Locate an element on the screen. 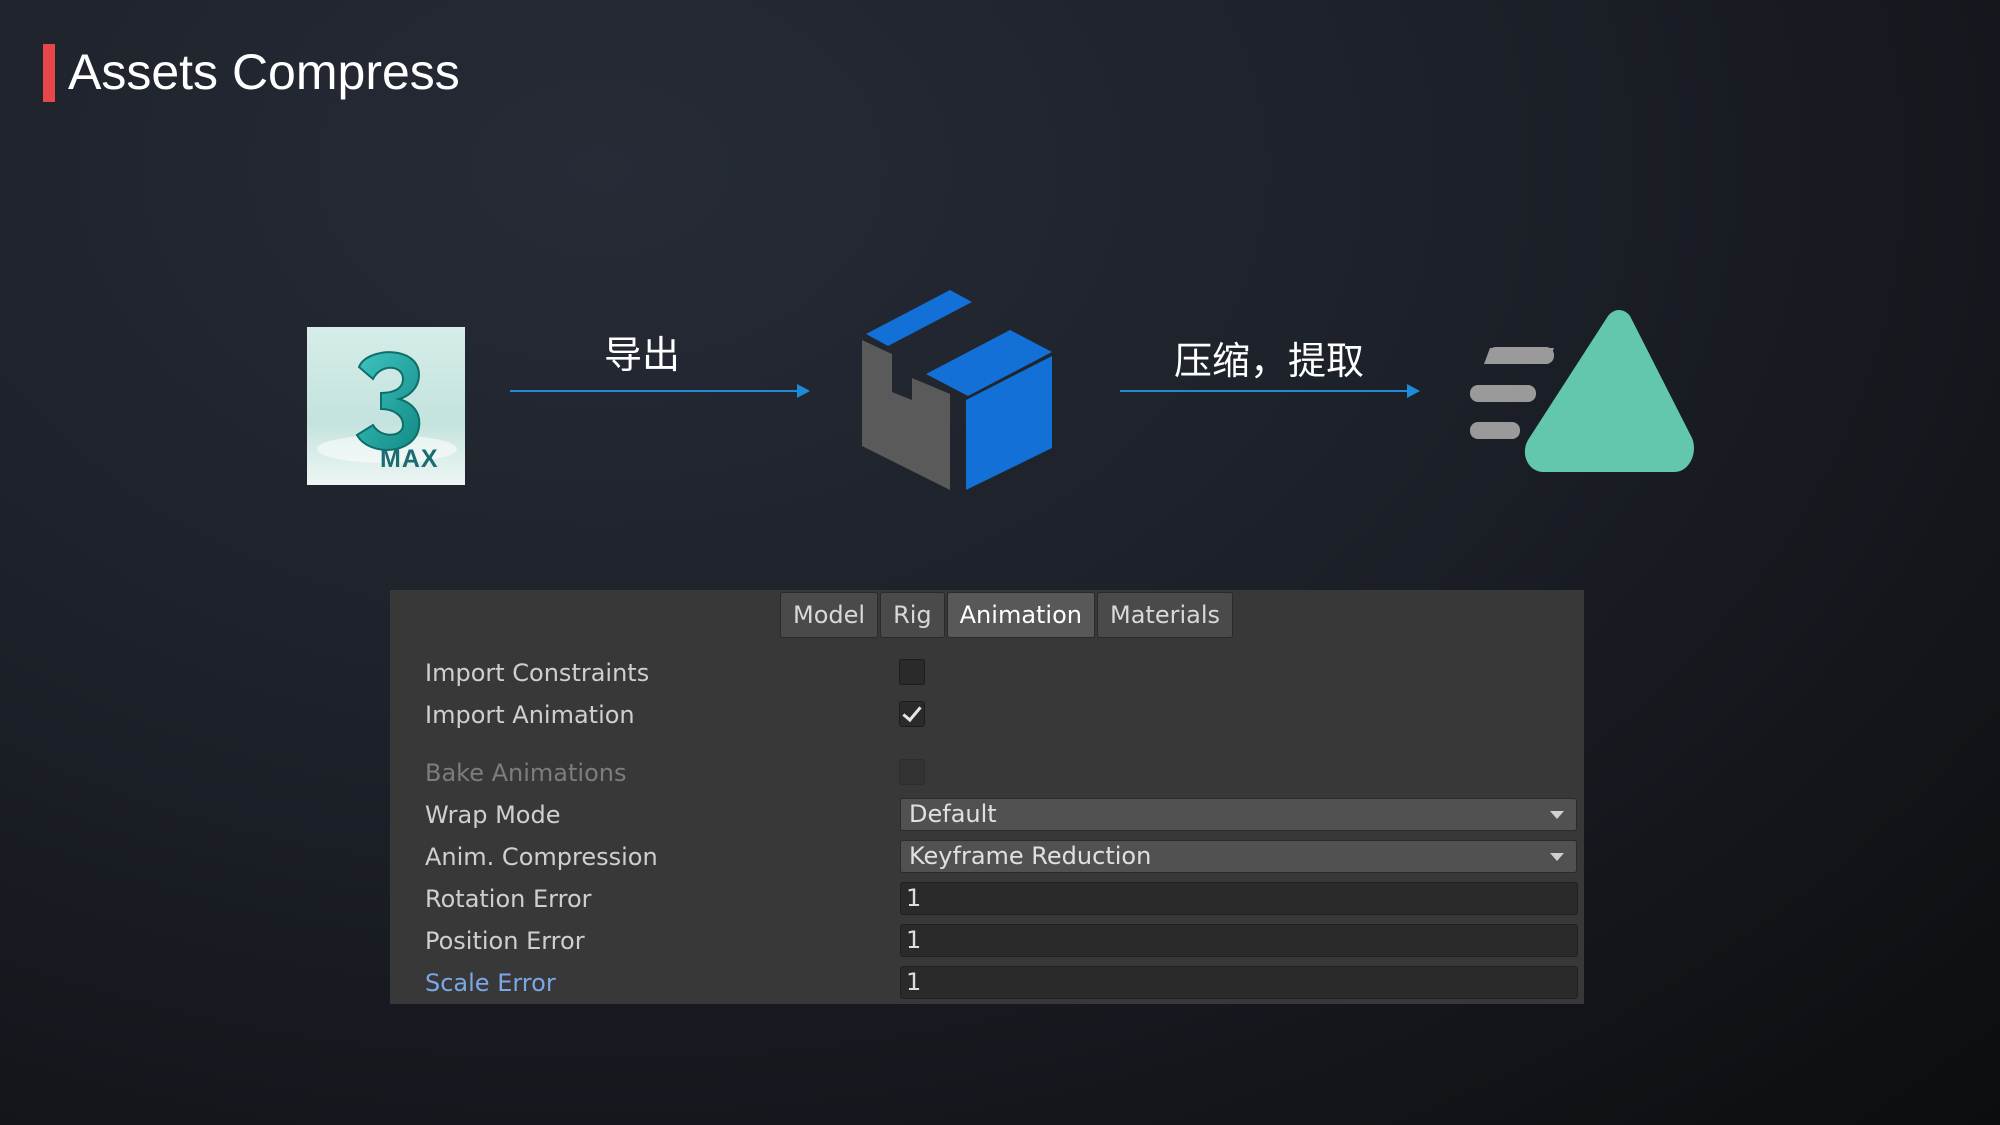 This screenshot has height=1125, width=2000. import-constraints-label: Import Constraints is located at coordinates (537, 673).